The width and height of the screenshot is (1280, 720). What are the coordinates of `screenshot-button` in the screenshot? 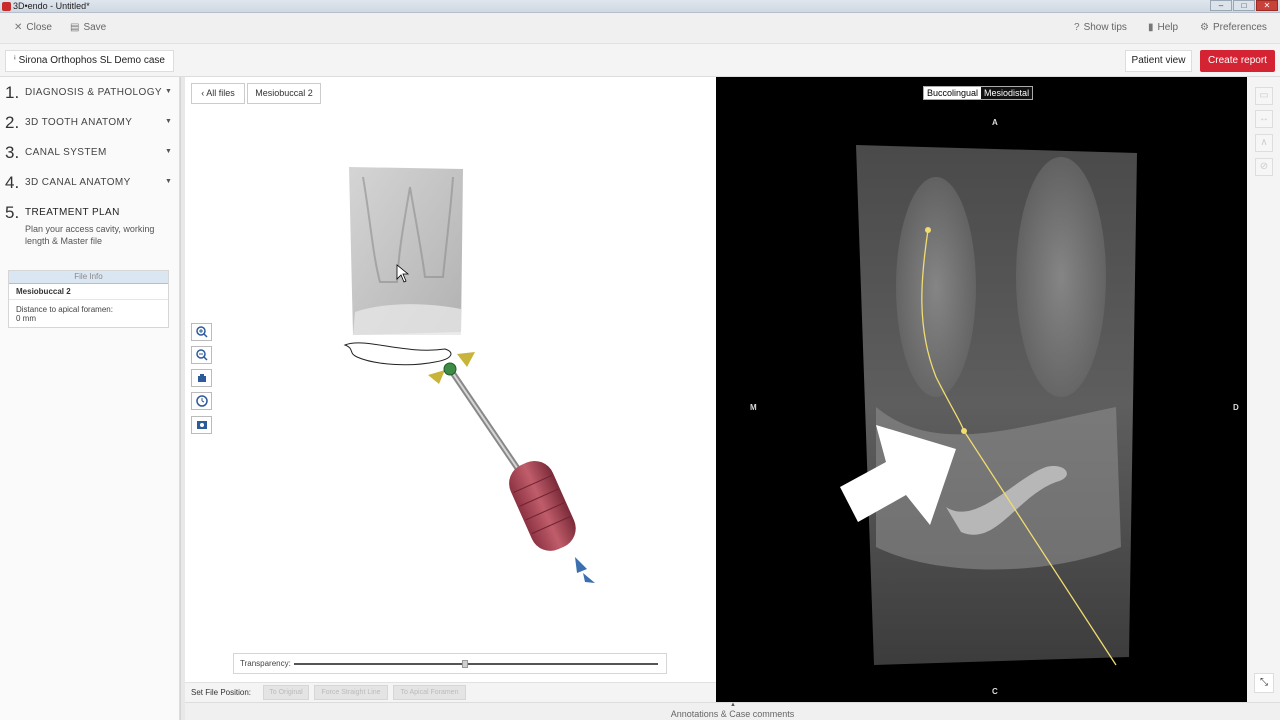 It's located at (201, 425).